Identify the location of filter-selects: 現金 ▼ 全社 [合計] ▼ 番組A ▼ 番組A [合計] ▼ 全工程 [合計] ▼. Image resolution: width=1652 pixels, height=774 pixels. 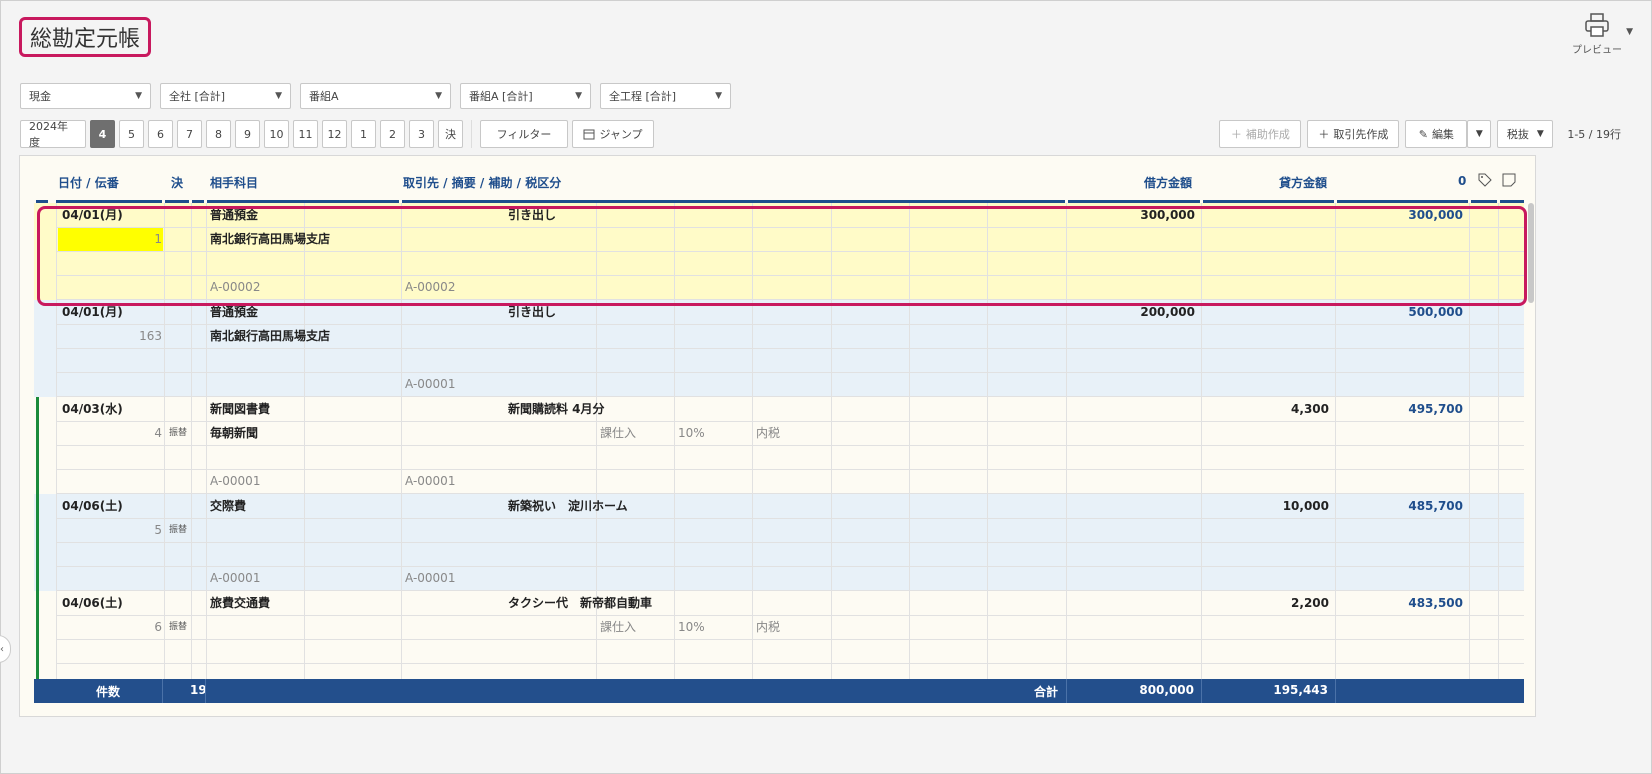
(375, 96).